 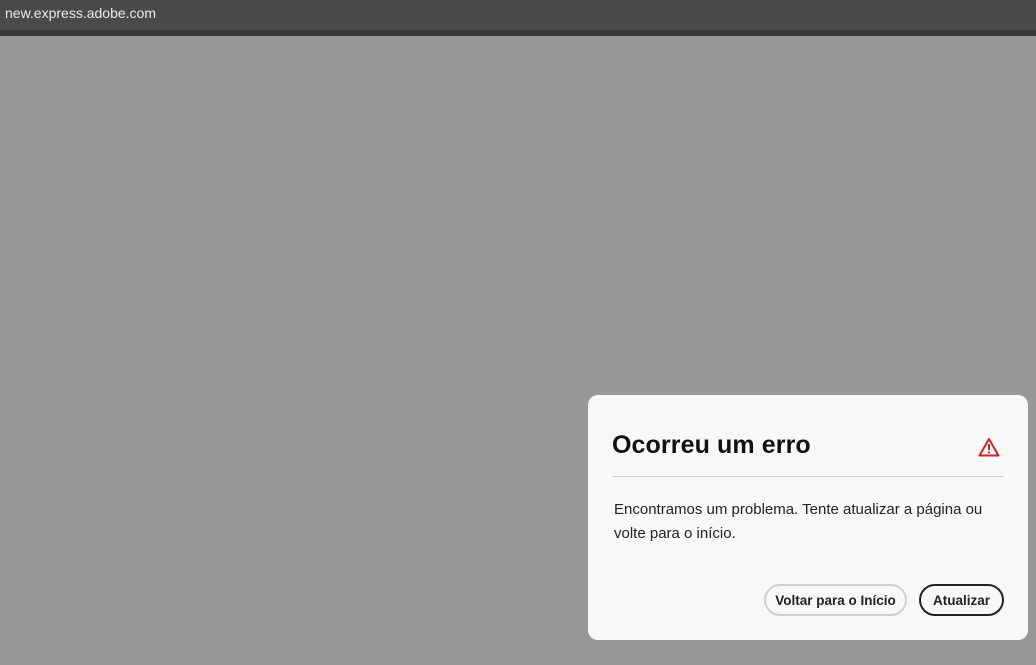 I want to click on dialog-header: Ocorreu um erro, so click(x=808, y=453).